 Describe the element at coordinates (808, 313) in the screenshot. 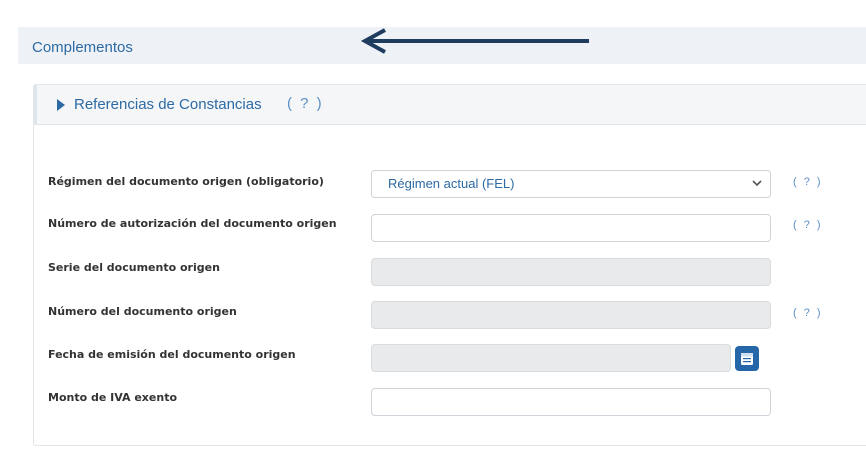

I see `numero-documento-help-link: ( ? )` at that location.